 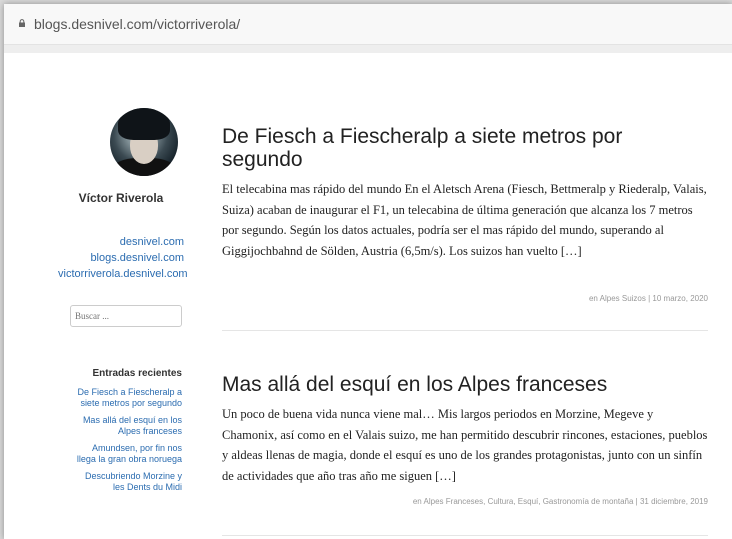 What do you see at coordinates (121, 198) in the screenshot?
I see `author-name: Víctor Riverola` at bounding box center [121, 198].